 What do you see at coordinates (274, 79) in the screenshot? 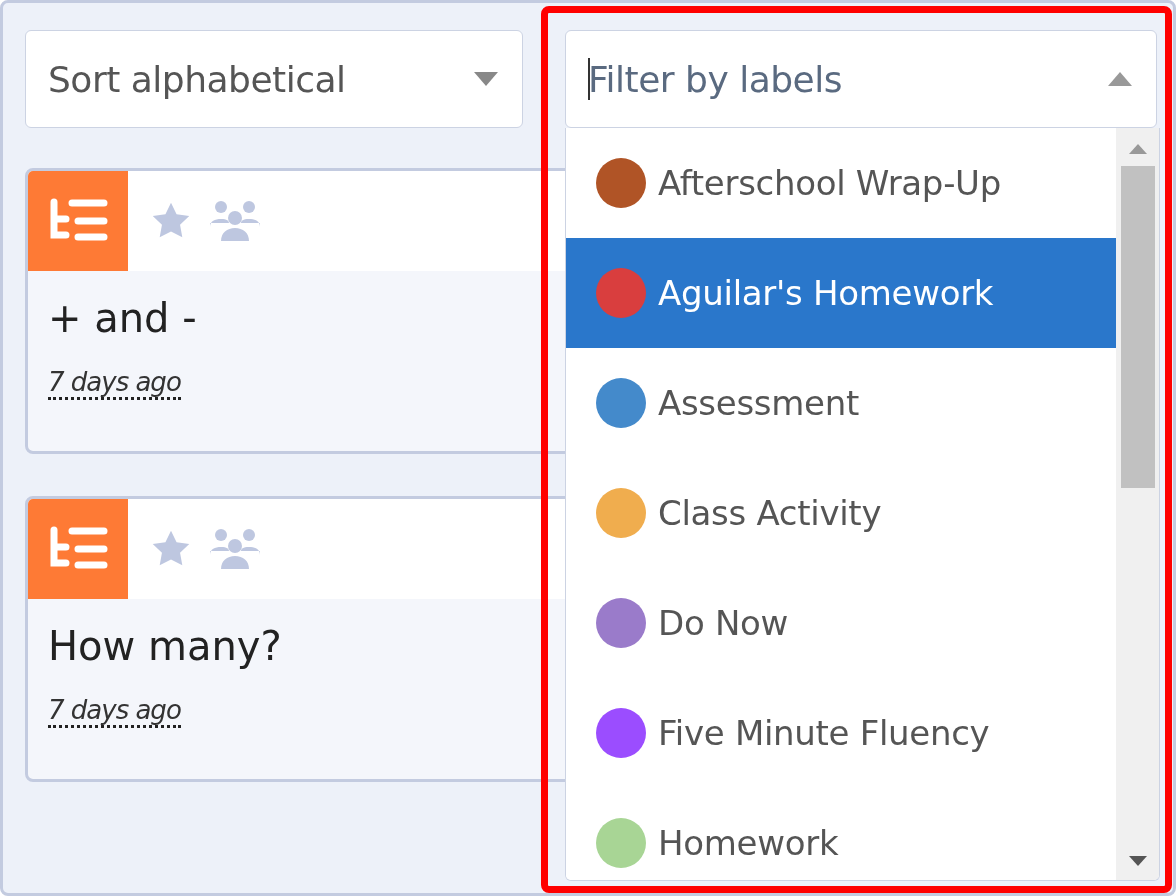
I see `sort-select: Sort alphabetical` at bounding box center [274, 79].